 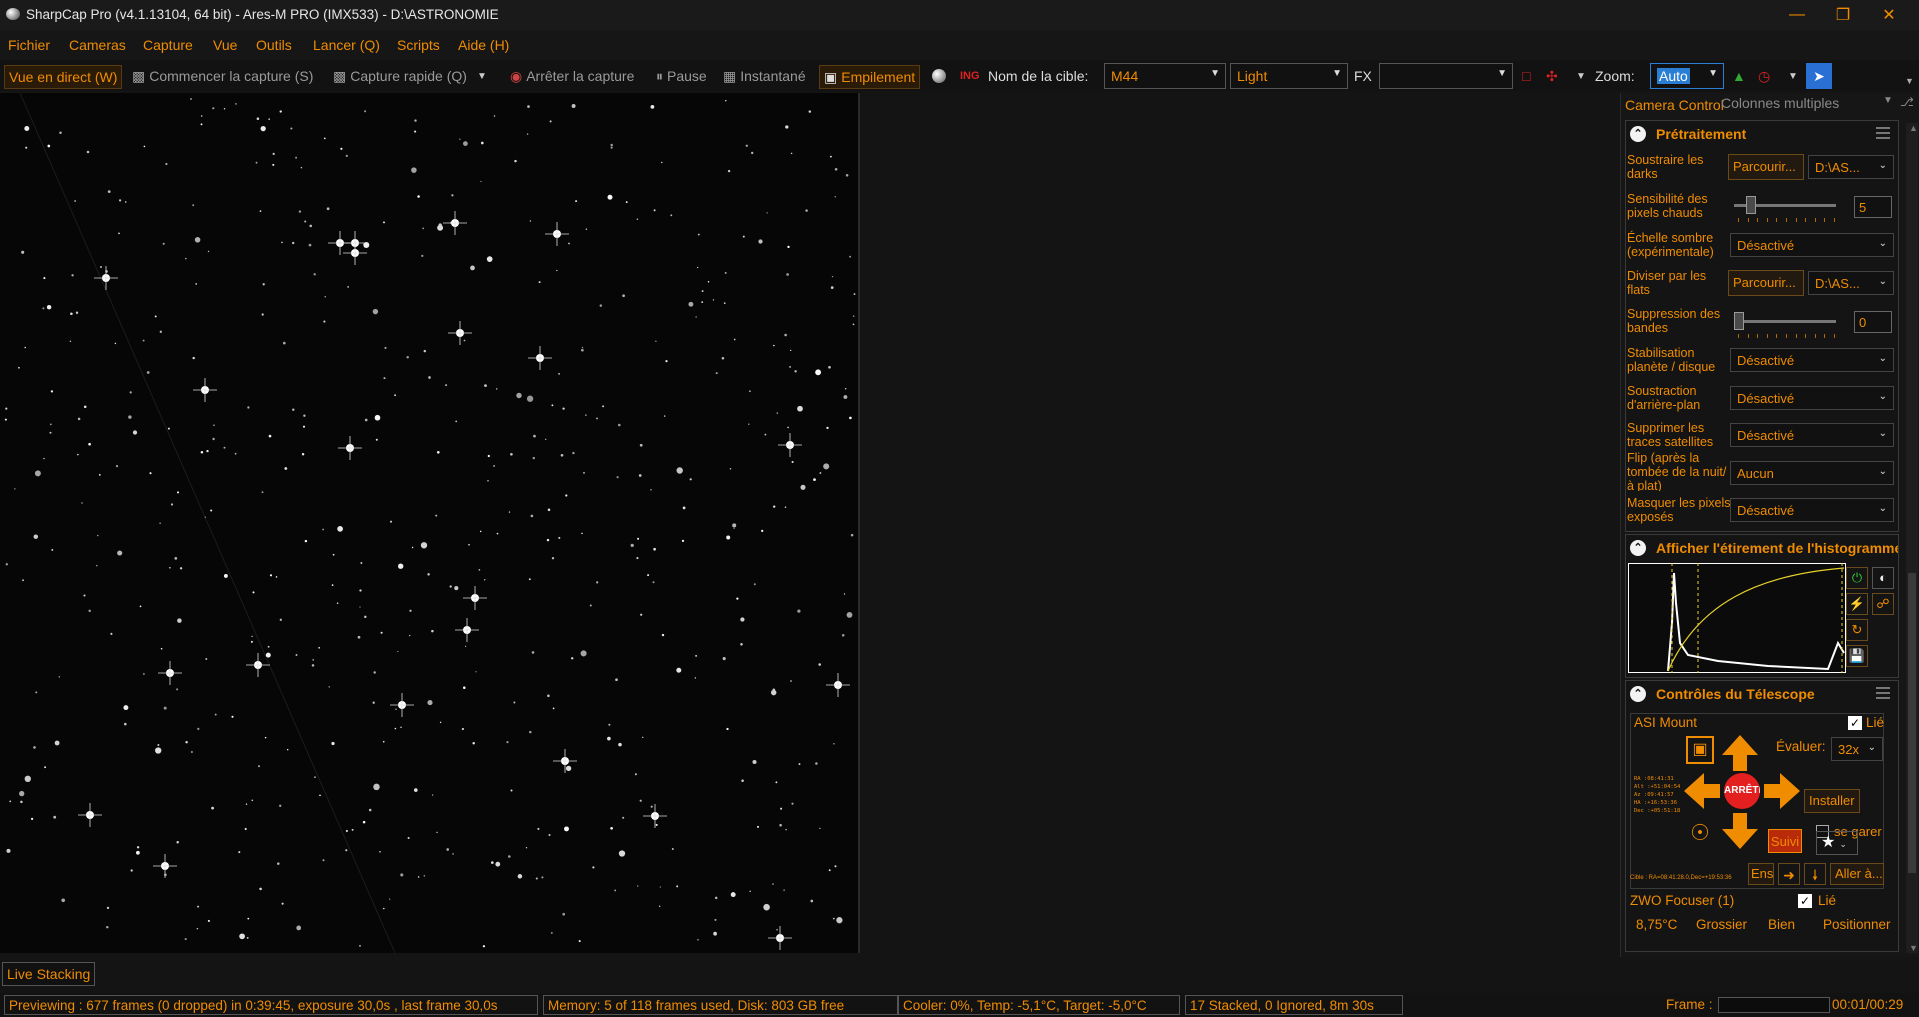 I want to click on stabilisation-combo: Désactivé ⌄, so click(x=1812, y=360).